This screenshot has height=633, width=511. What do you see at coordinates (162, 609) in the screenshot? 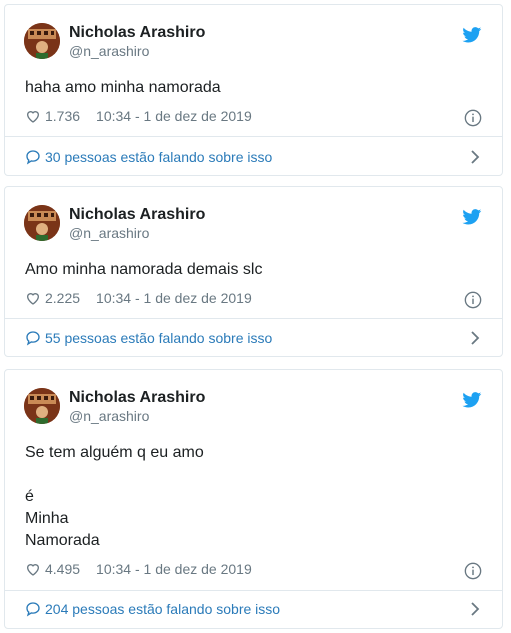
I see `conversation-text: 204 pessoas estão falando sobre isso` at bounding box center [162, 609].